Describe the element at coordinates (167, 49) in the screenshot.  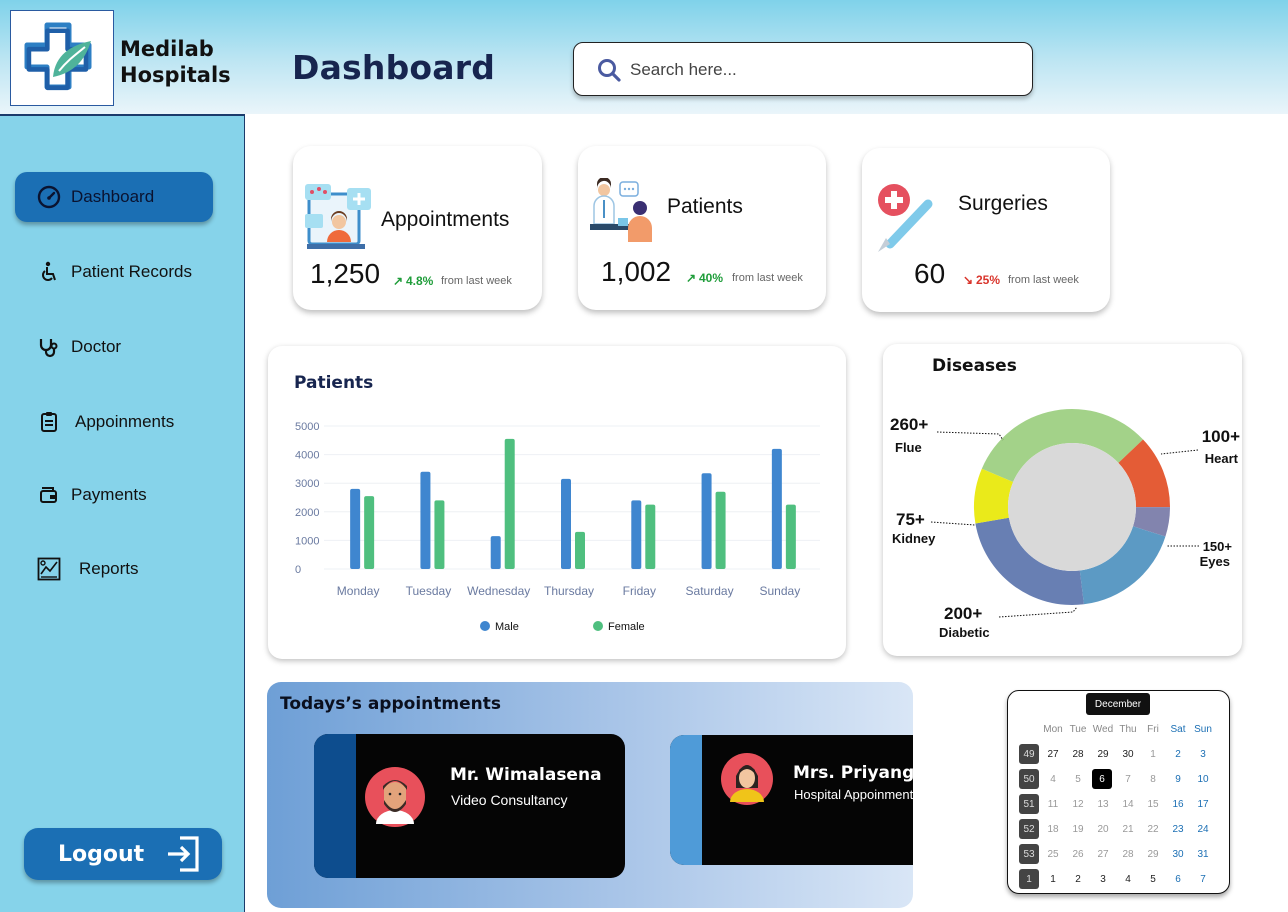
I see `brand-line-1: Medilab` at that location.